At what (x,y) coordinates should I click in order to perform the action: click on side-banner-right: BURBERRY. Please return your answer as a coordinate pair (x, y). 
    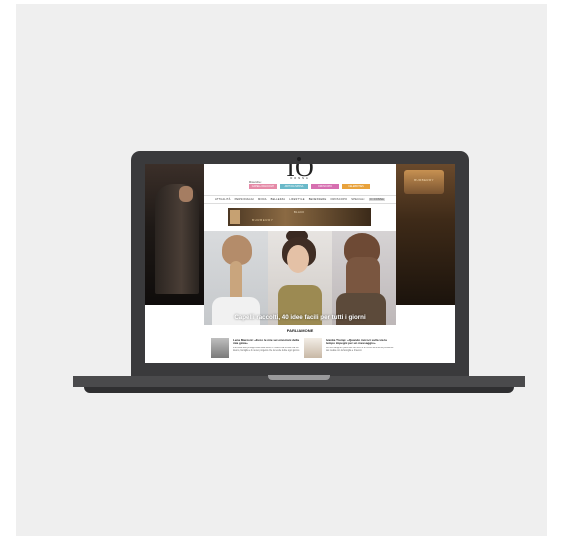
    Looking at the image, I should click on (425, 234).